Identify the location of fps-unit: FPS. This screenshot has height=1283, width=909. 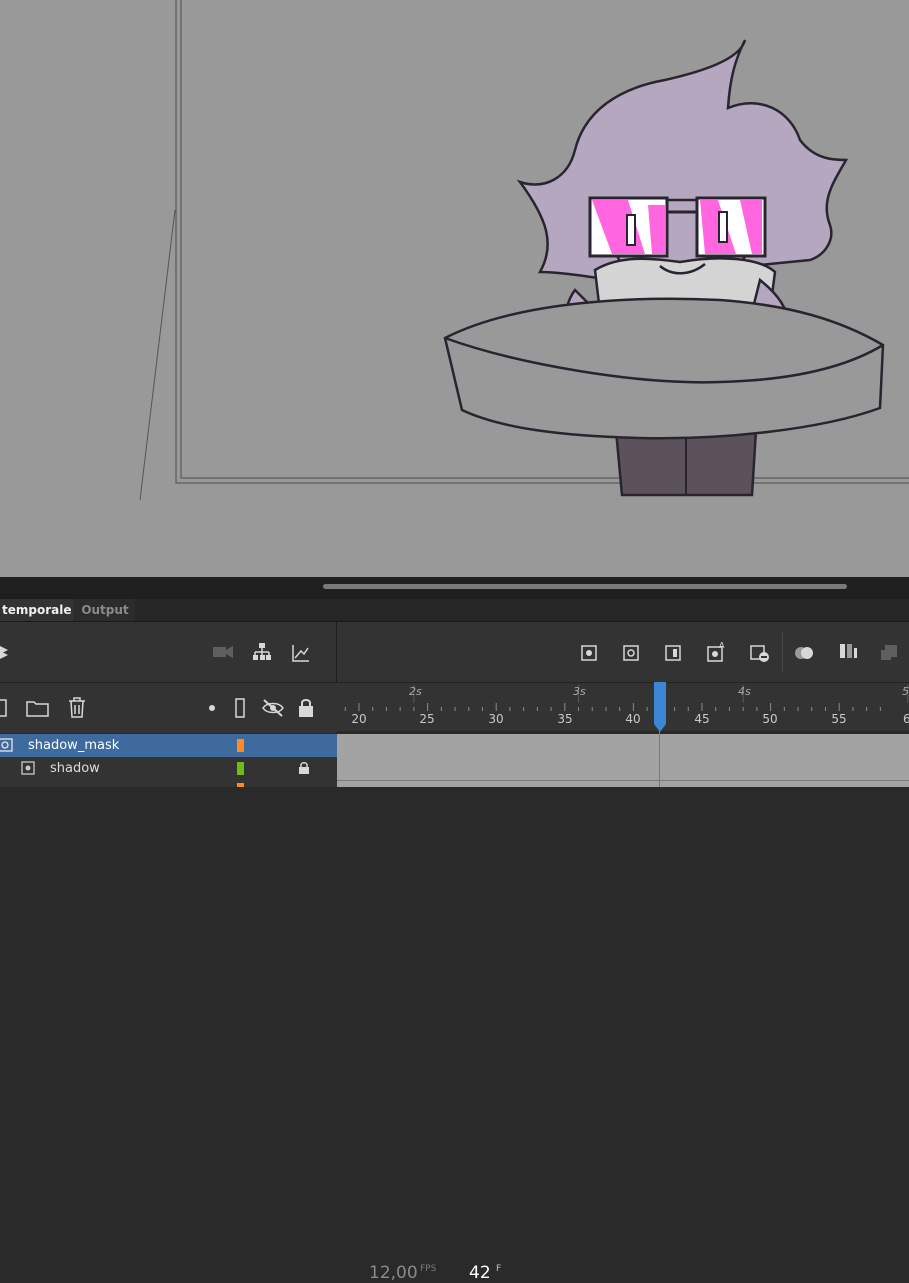
(428, 1269).